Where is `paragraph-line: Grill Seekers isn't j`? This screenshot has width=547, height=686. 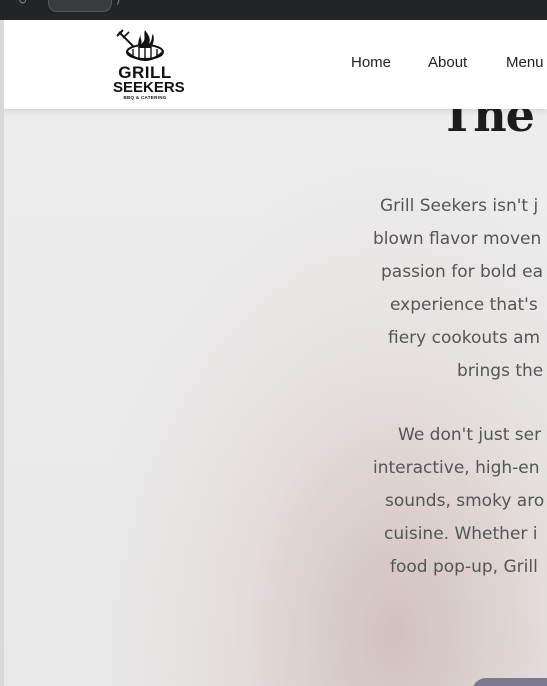
paragraph-line: Grill Seekers isn't j is located at coordinates (459, 206).